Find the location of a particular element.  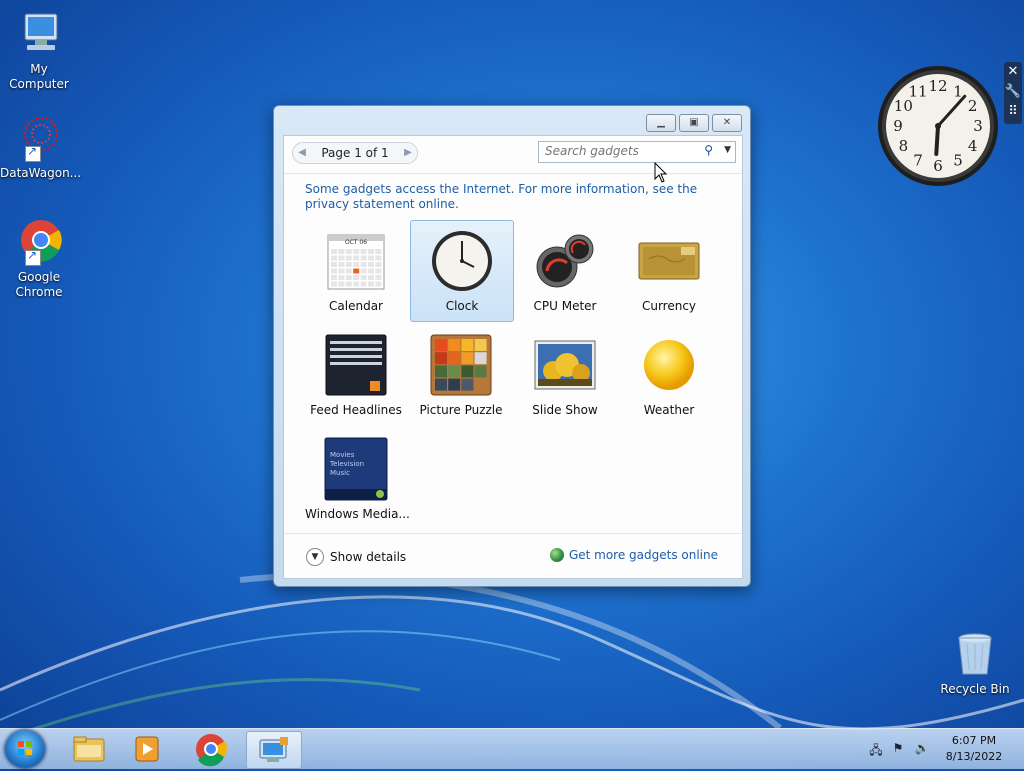

search-input is located at coordinates (620, 151).